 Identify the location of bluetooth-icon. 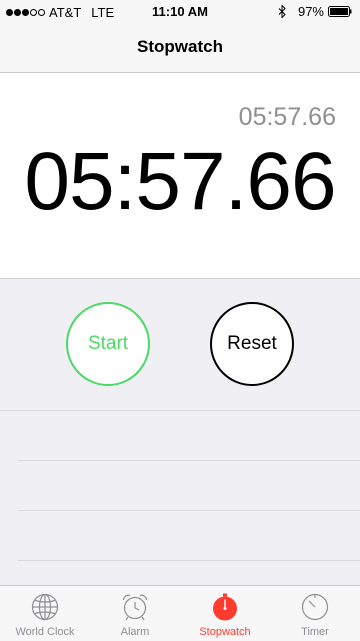
(282, 11).